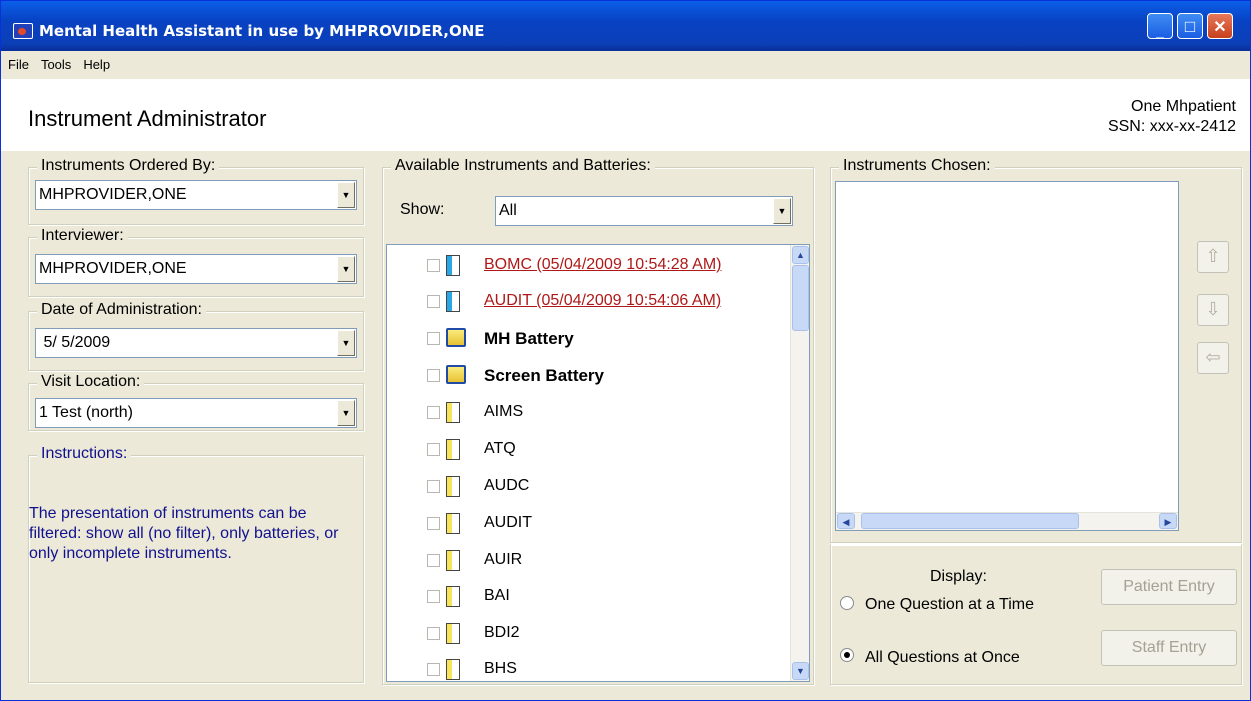 Image resolution: width=1251 pixels, height=701 pixels. I want to click on list-item-label: MH Battery, so click(529, 338).